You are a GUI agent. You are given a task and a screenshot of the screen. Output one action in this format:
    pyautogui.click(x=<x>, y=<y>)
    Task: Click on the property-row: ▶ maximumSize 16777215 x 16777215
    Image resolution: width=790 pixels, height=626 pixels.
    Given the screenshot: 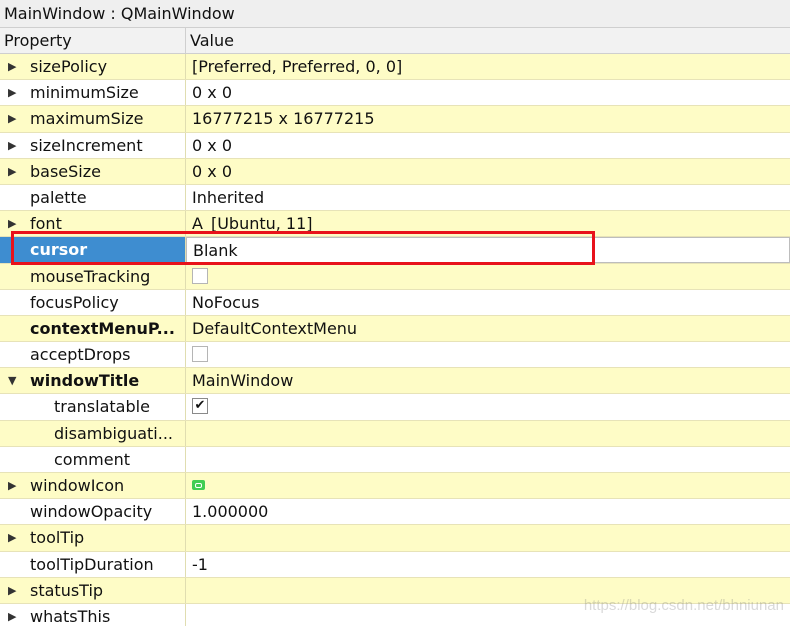 What is the action you would take?
    pyautogui.click(x=395, y=119)
    